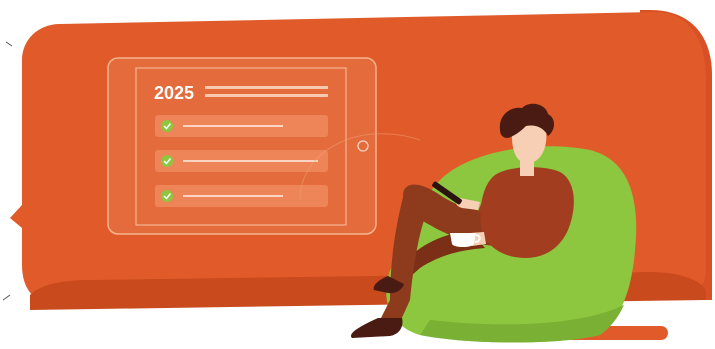 The height and width of the screenshot is (349, 715). Describe the element at coordinates (7, 171) in the screenshot. I see `decorative-dashes` at that location.